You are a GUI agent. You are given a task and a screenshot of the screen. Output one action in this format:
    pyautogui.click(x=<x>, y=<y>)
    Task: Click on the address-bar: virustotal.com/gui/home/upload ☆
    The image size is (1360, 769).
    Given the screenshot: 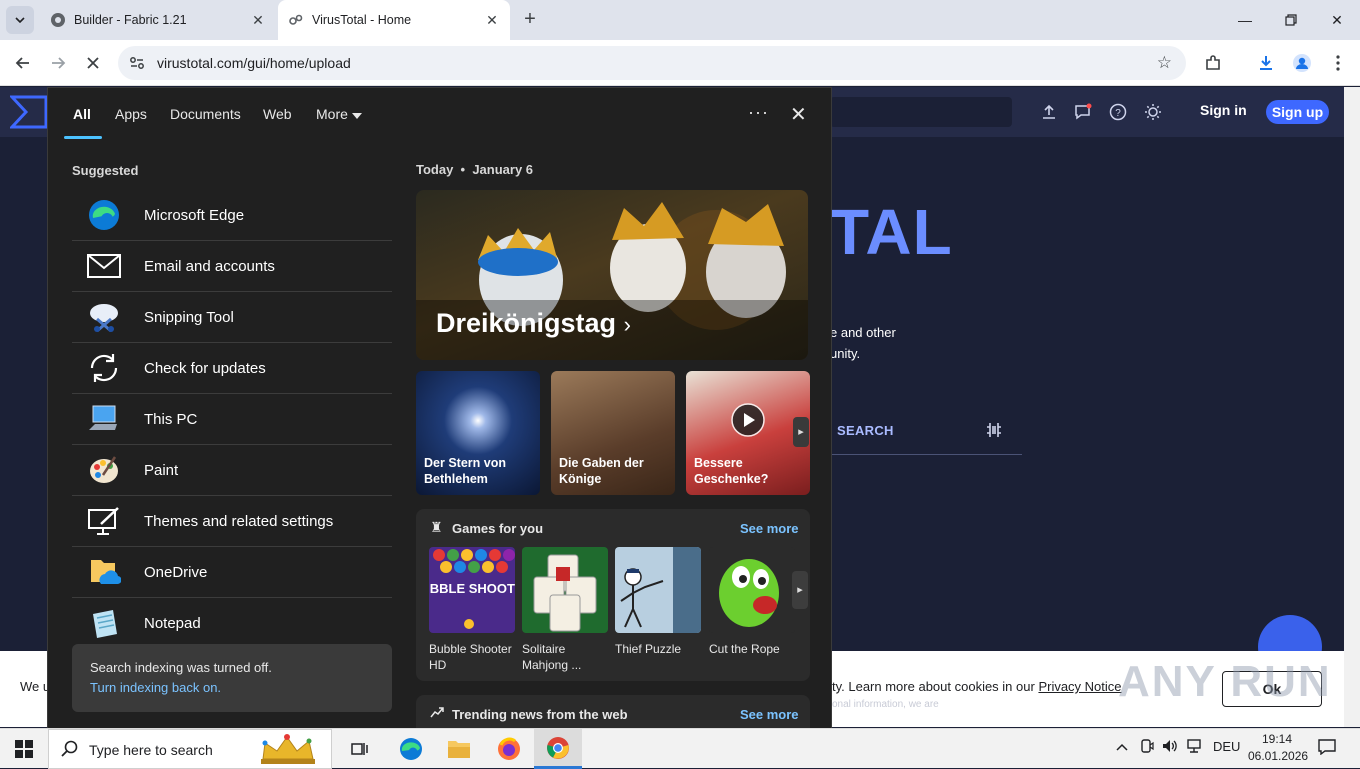 What is the action you would take?
    pyautogui.click(x=652, y=63)
    